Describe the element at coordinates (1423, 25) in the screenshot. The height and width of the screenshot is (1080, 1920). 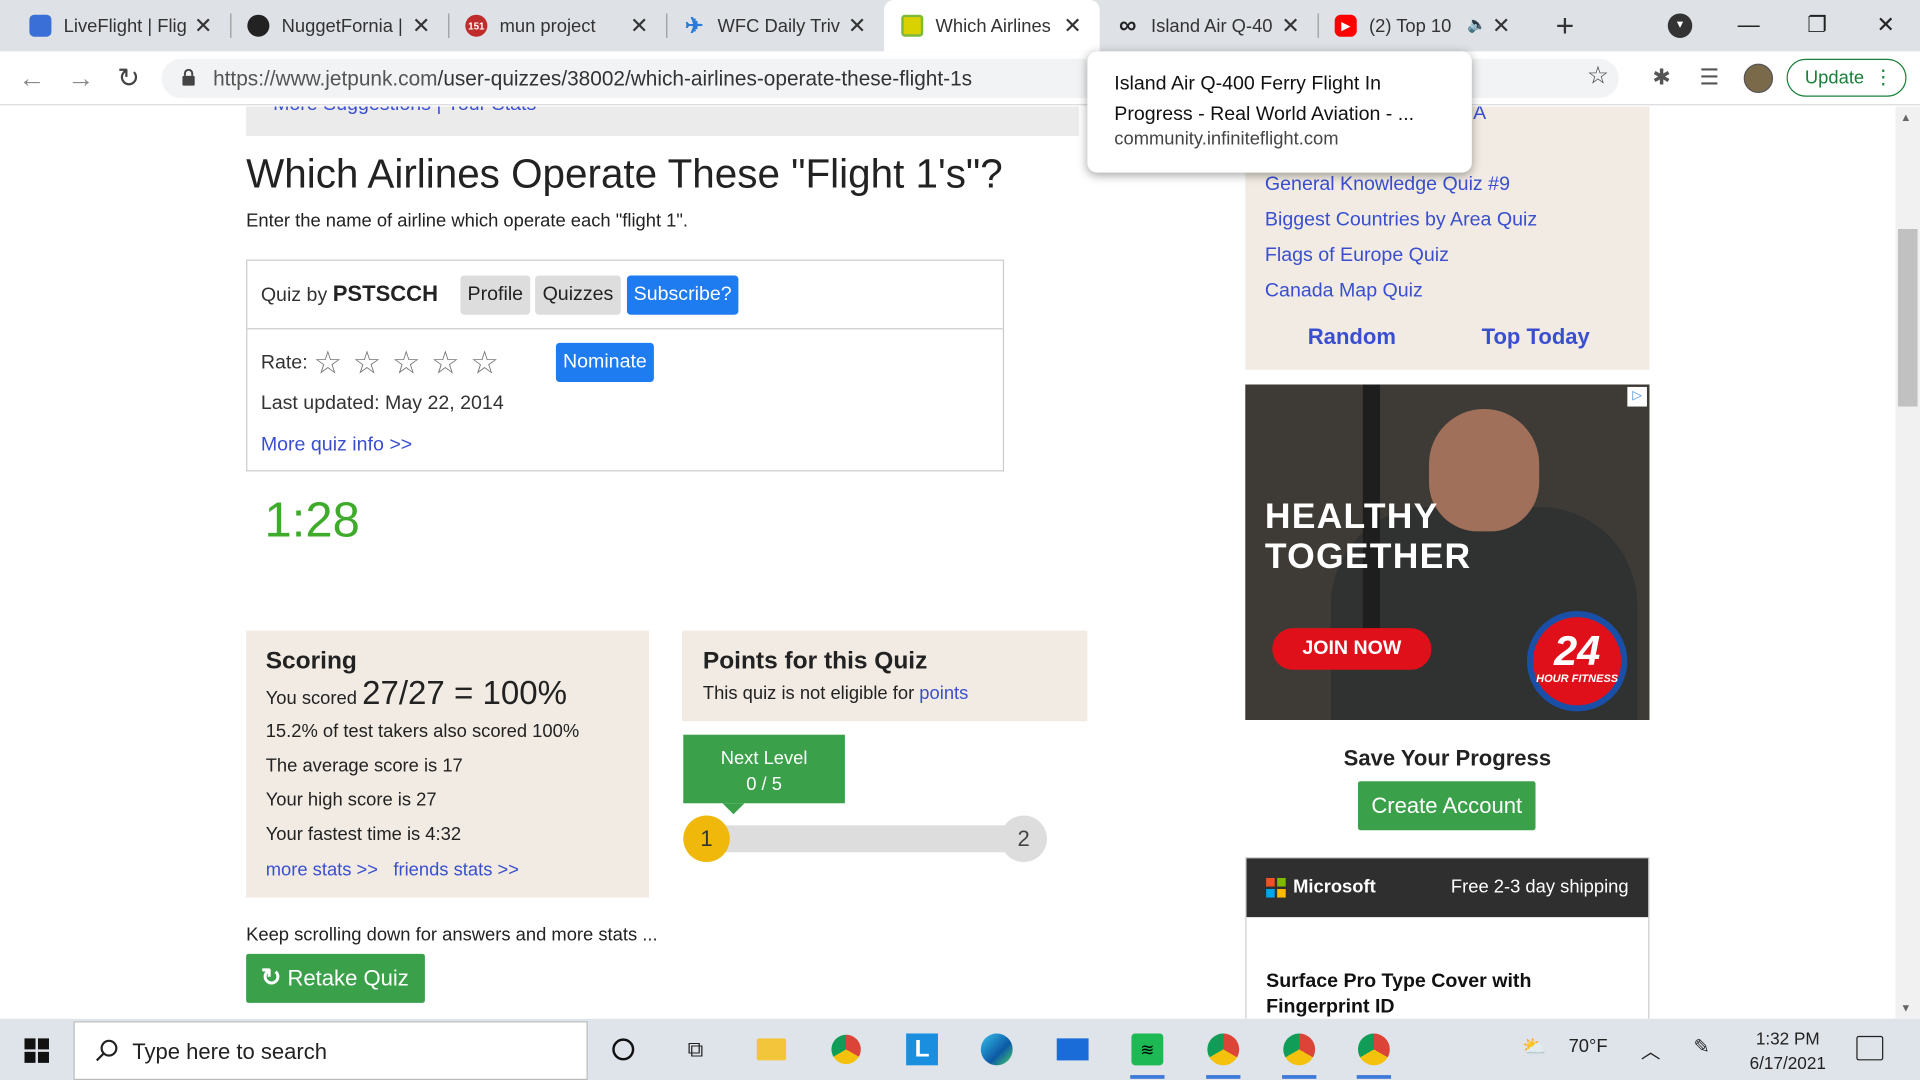
I see `tab-youtube: ▶ (2) Top 10 🔈 ✕` at that location.